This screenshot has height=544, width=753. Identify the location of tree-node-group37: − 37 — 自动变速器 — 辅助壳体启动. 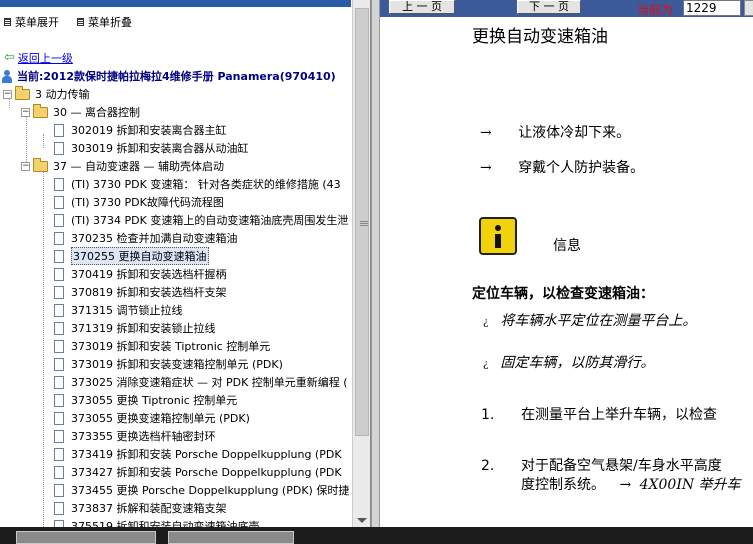
(122, 166).